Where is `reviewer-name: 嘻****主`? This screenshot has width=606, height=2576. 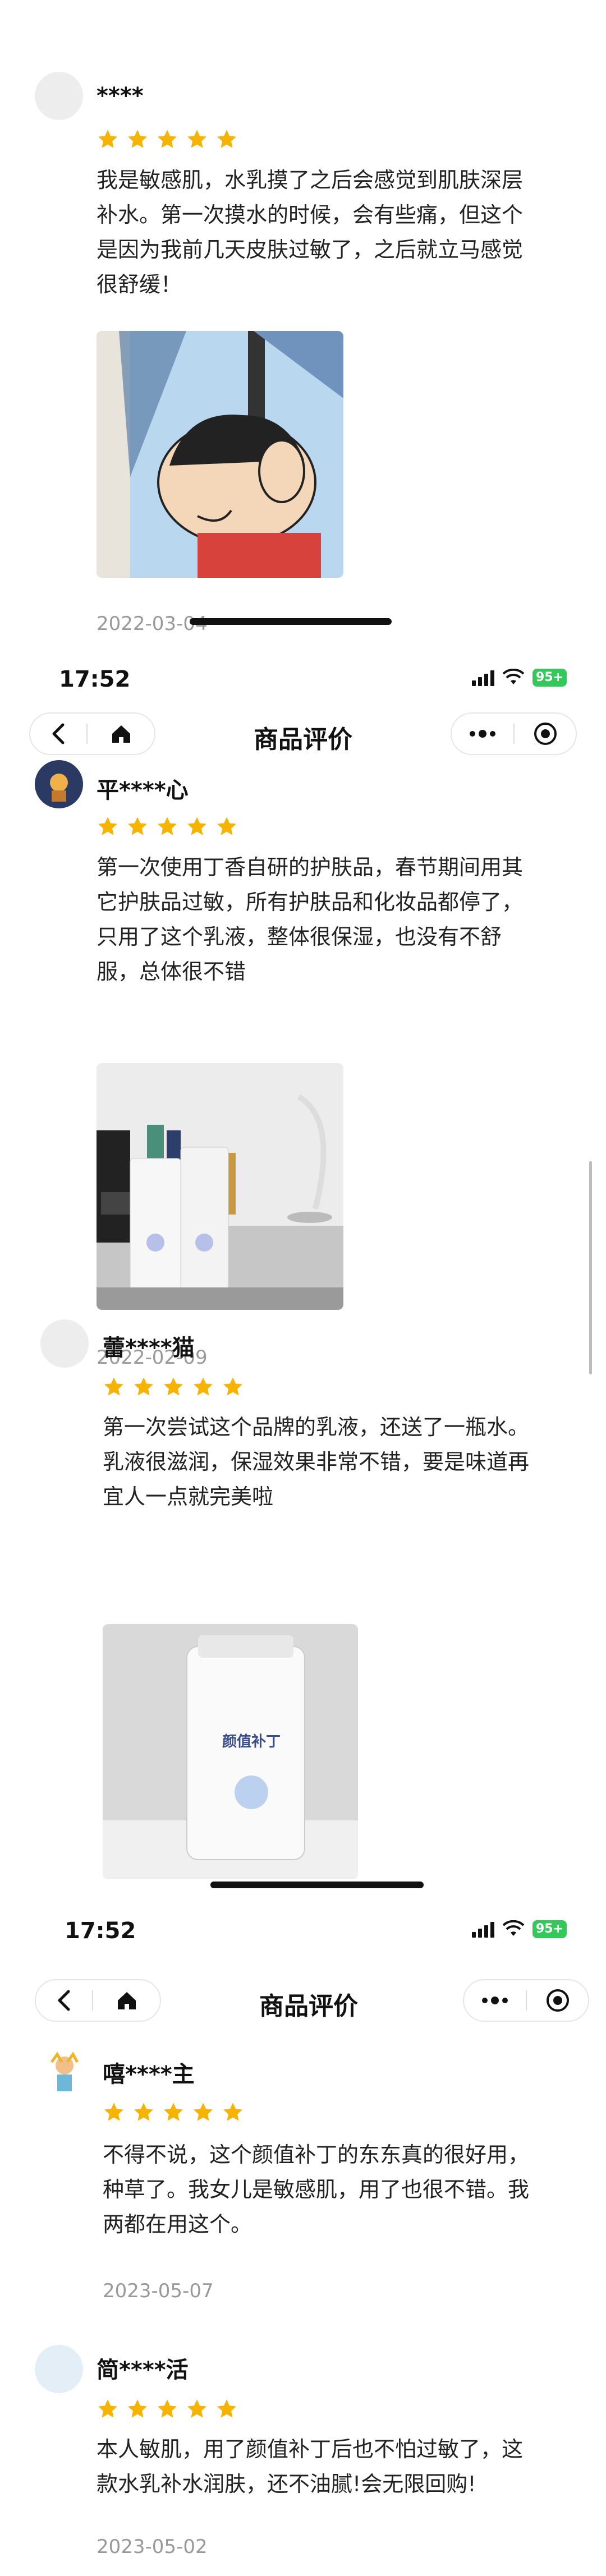 reviewer-name: 嘻****主 is located at coordinates (149, 2074).